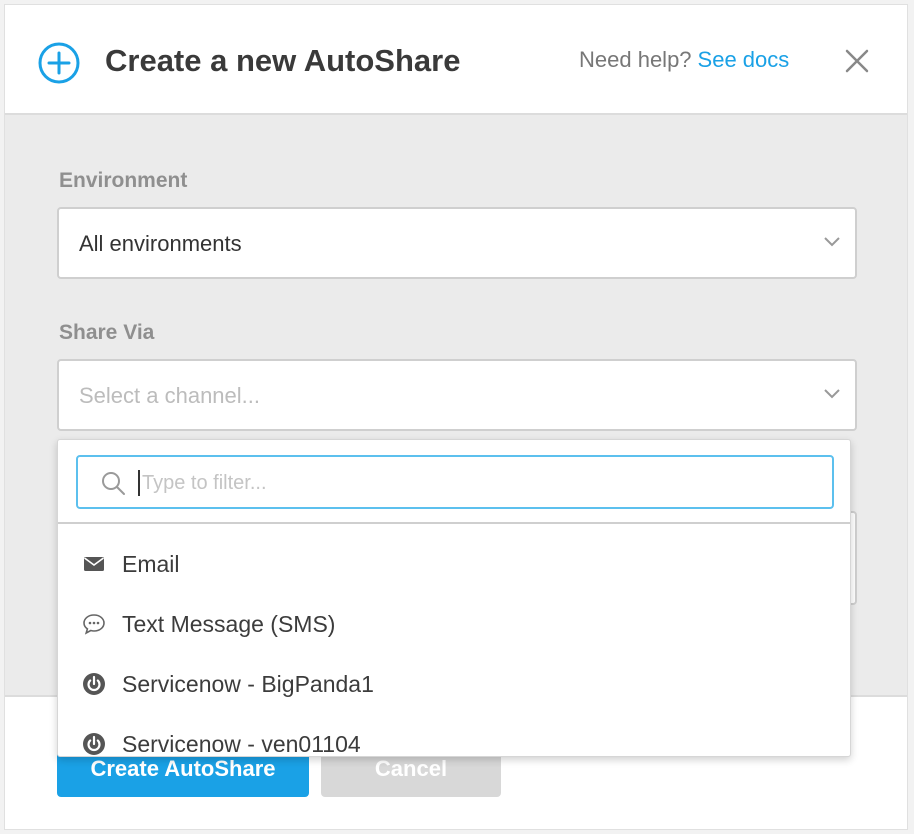  What do you see at coordinates (139, 483) in the screenshot?
I see `text-caret` at bounding box center [139, 483].